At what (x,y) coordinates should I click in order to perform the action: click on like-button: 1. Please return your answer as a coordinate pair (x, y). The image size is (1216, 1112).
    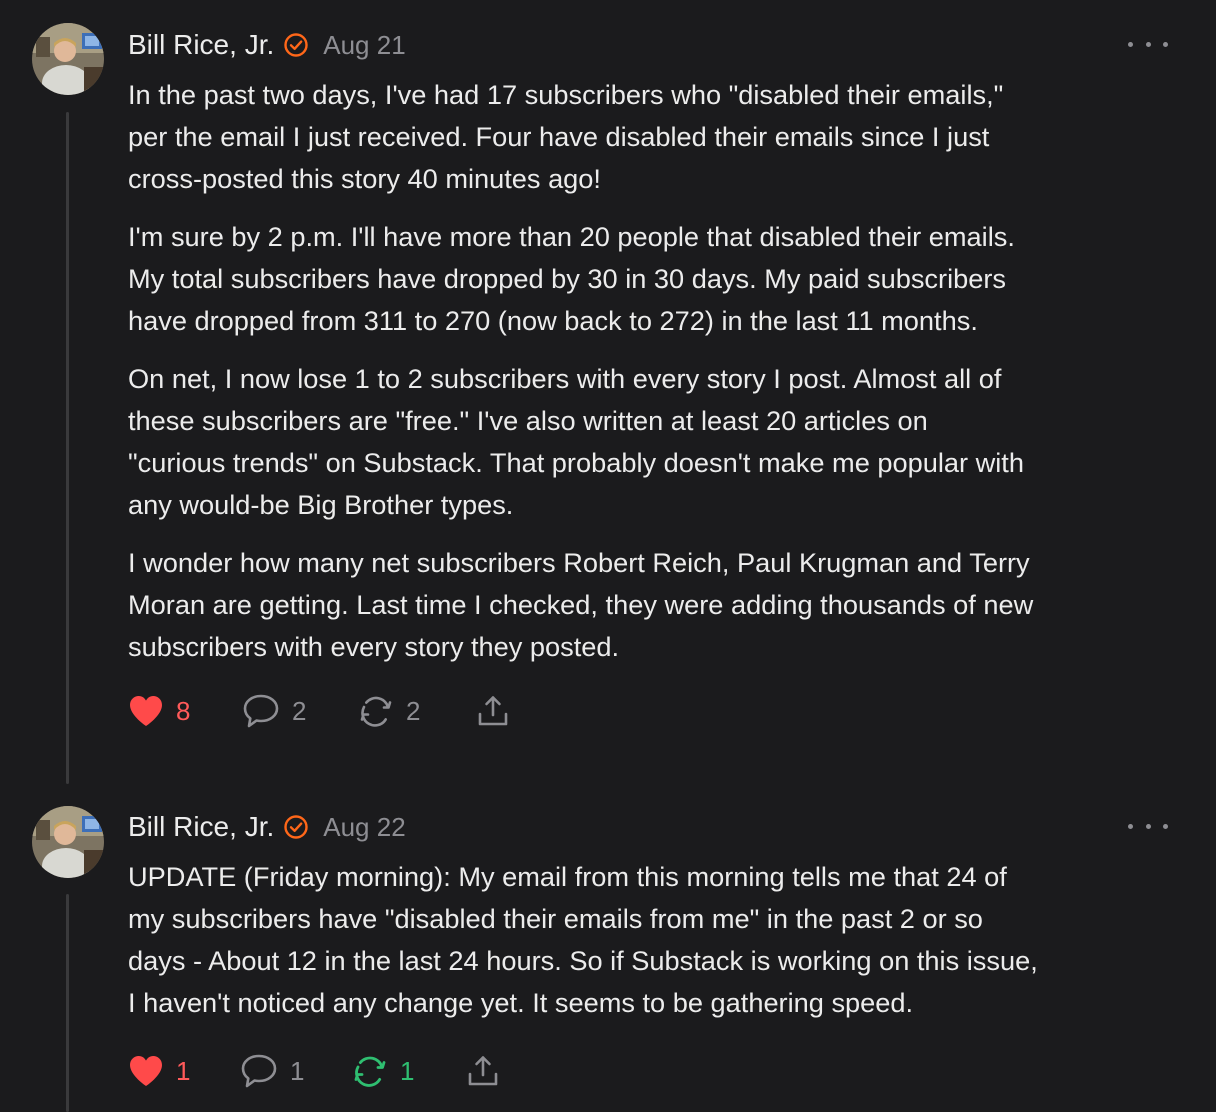
    Looking at the image, I should click on (184, 1071).